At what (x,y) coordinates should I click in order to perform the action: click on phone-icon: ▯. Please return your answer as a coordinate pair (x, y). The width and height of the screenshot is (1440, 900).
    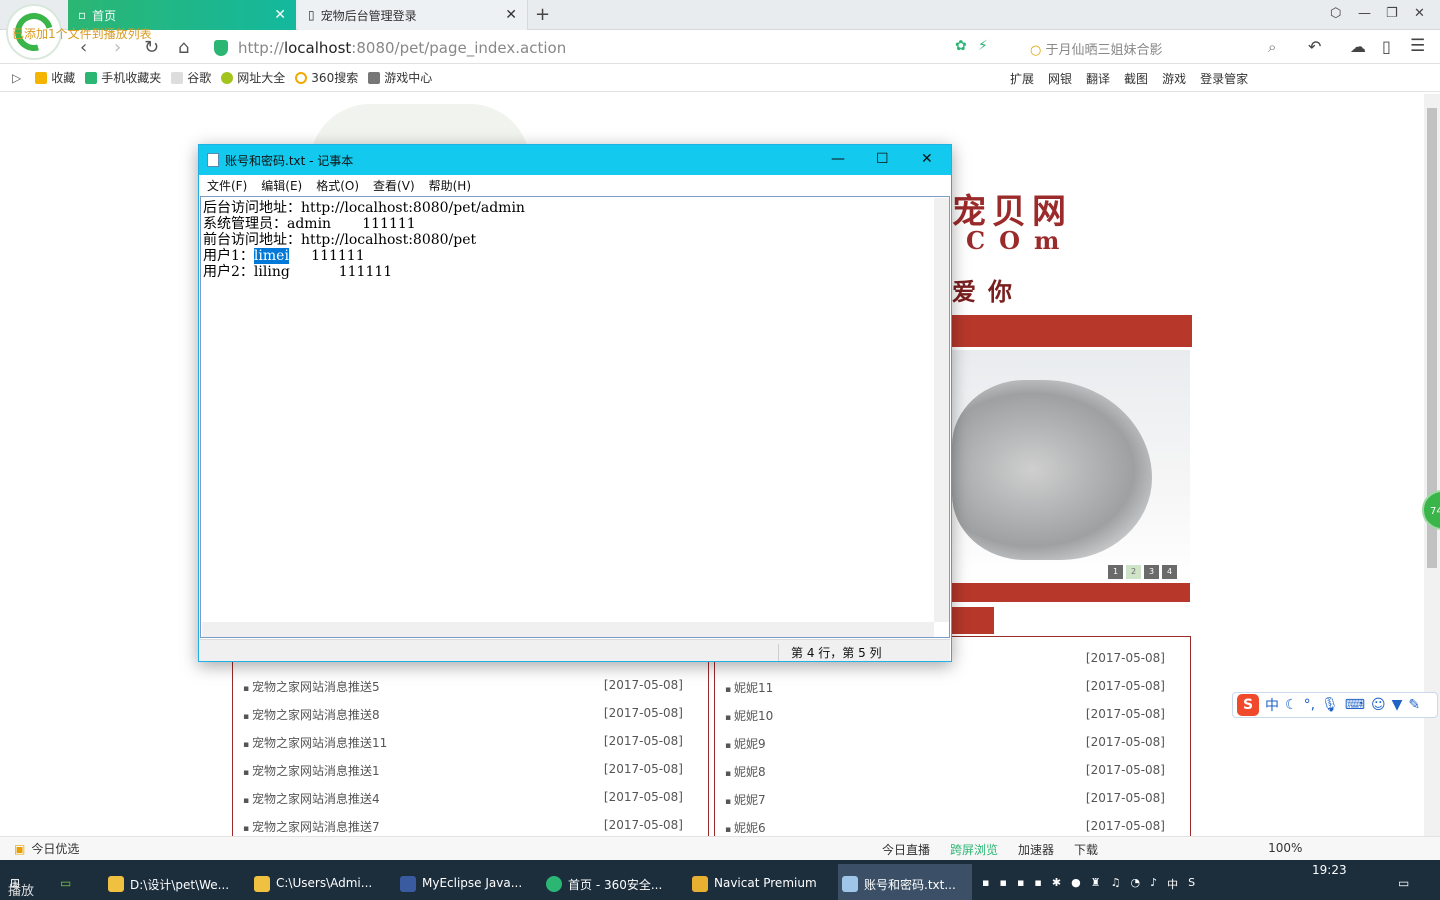
    Looking at the image, I should click on (1386, 46).